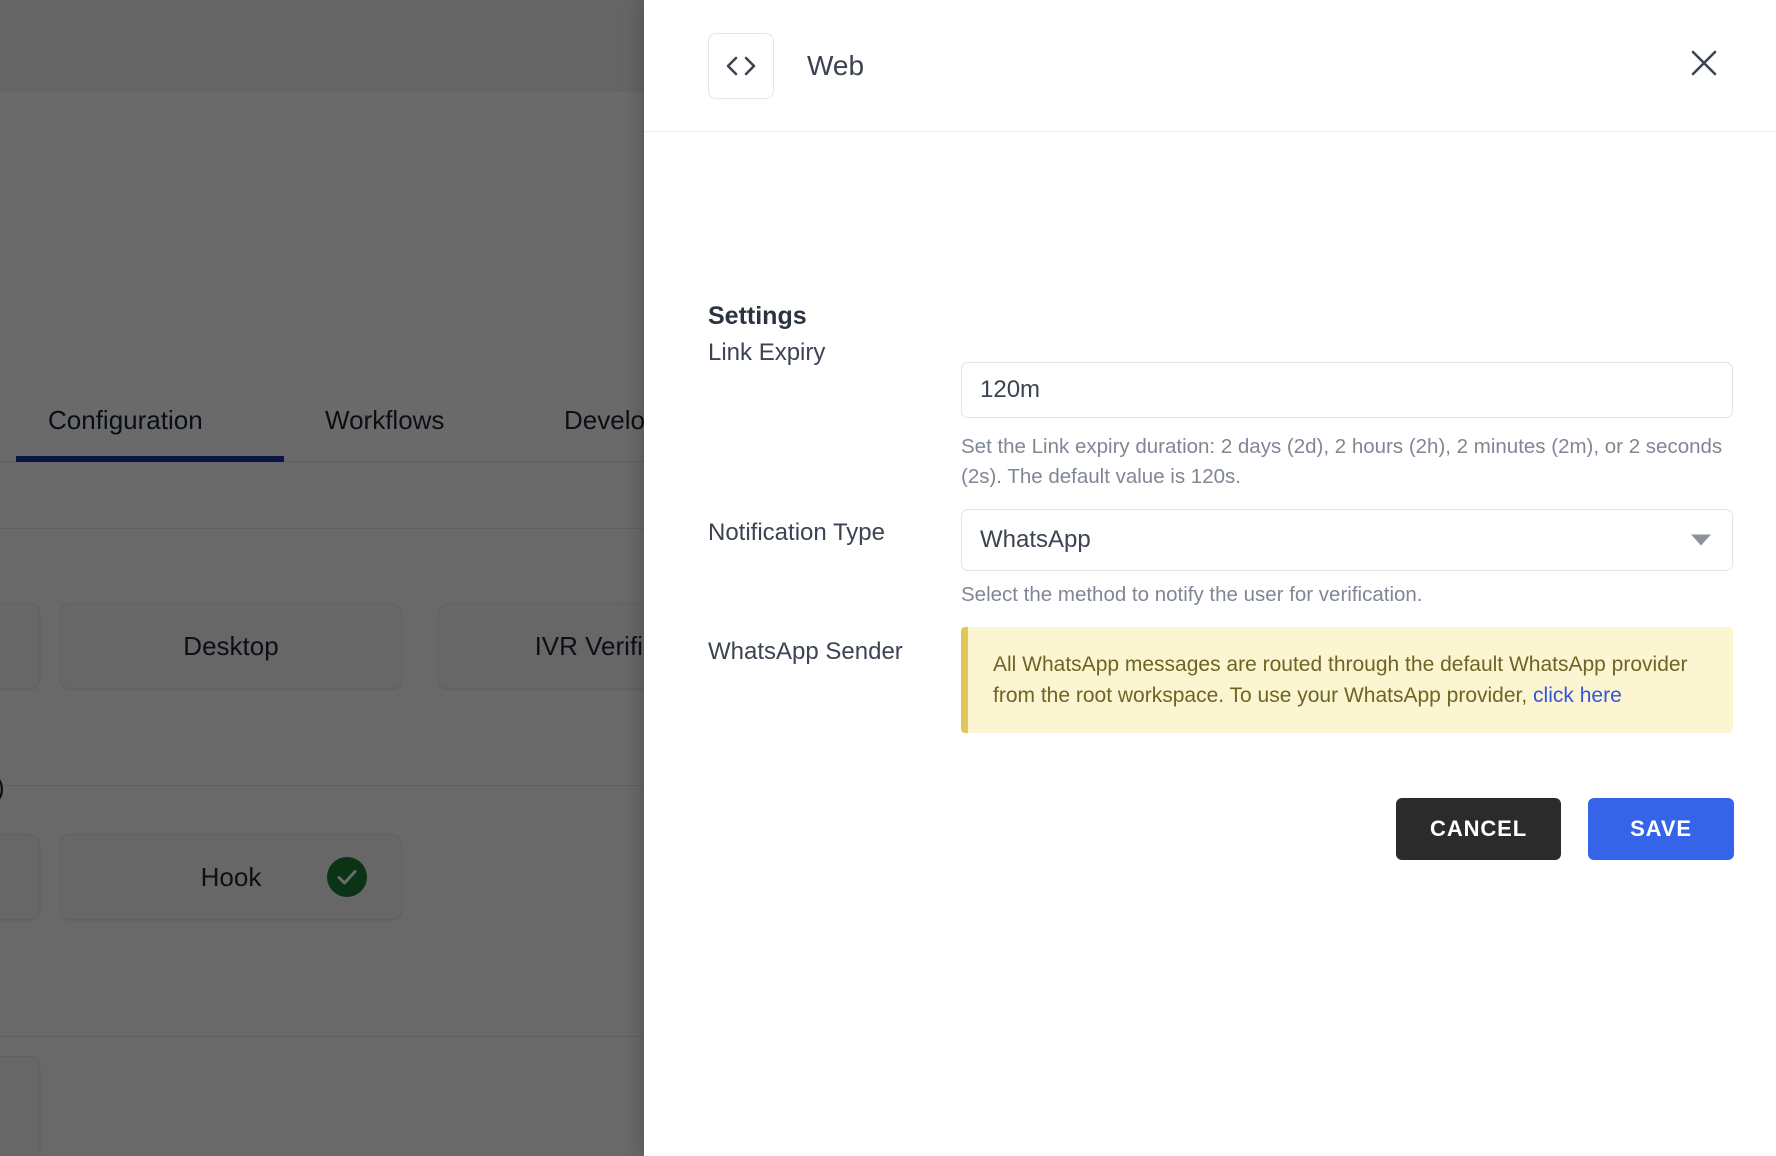 Image resolution: width=1776 pixels, height=1156 pixels. I want to click on tab-workflows: Workflows, so click(384, 420).